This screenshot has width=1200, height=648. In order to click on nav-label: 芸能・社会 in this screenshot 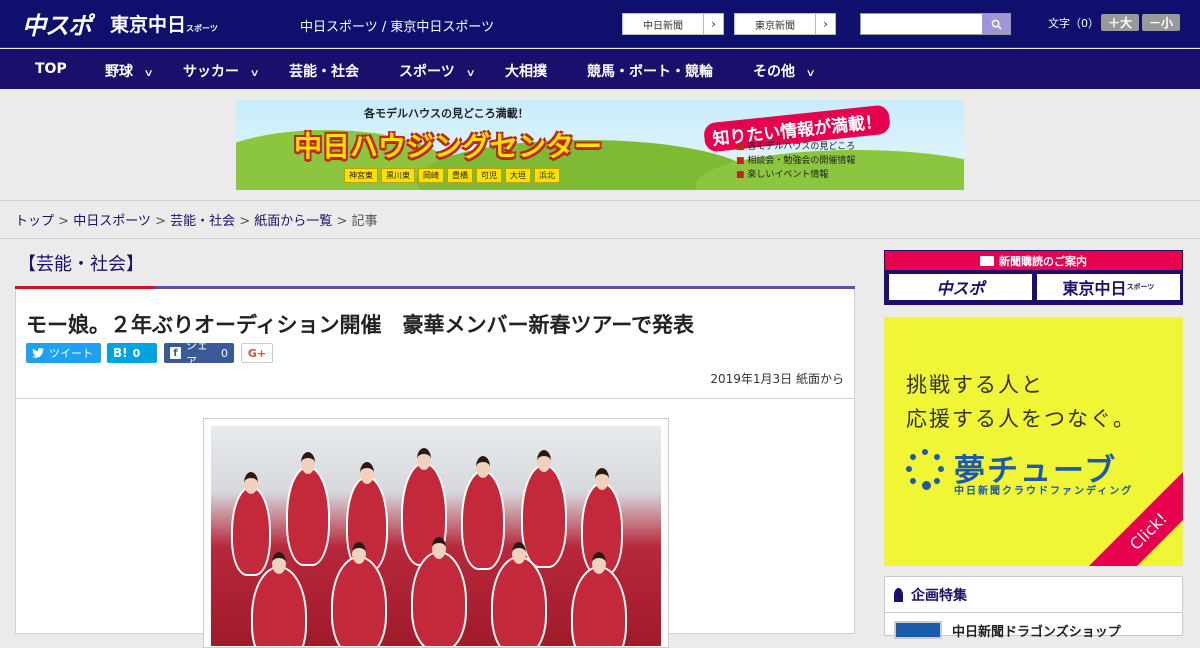, I will do `click(324, 72)`.